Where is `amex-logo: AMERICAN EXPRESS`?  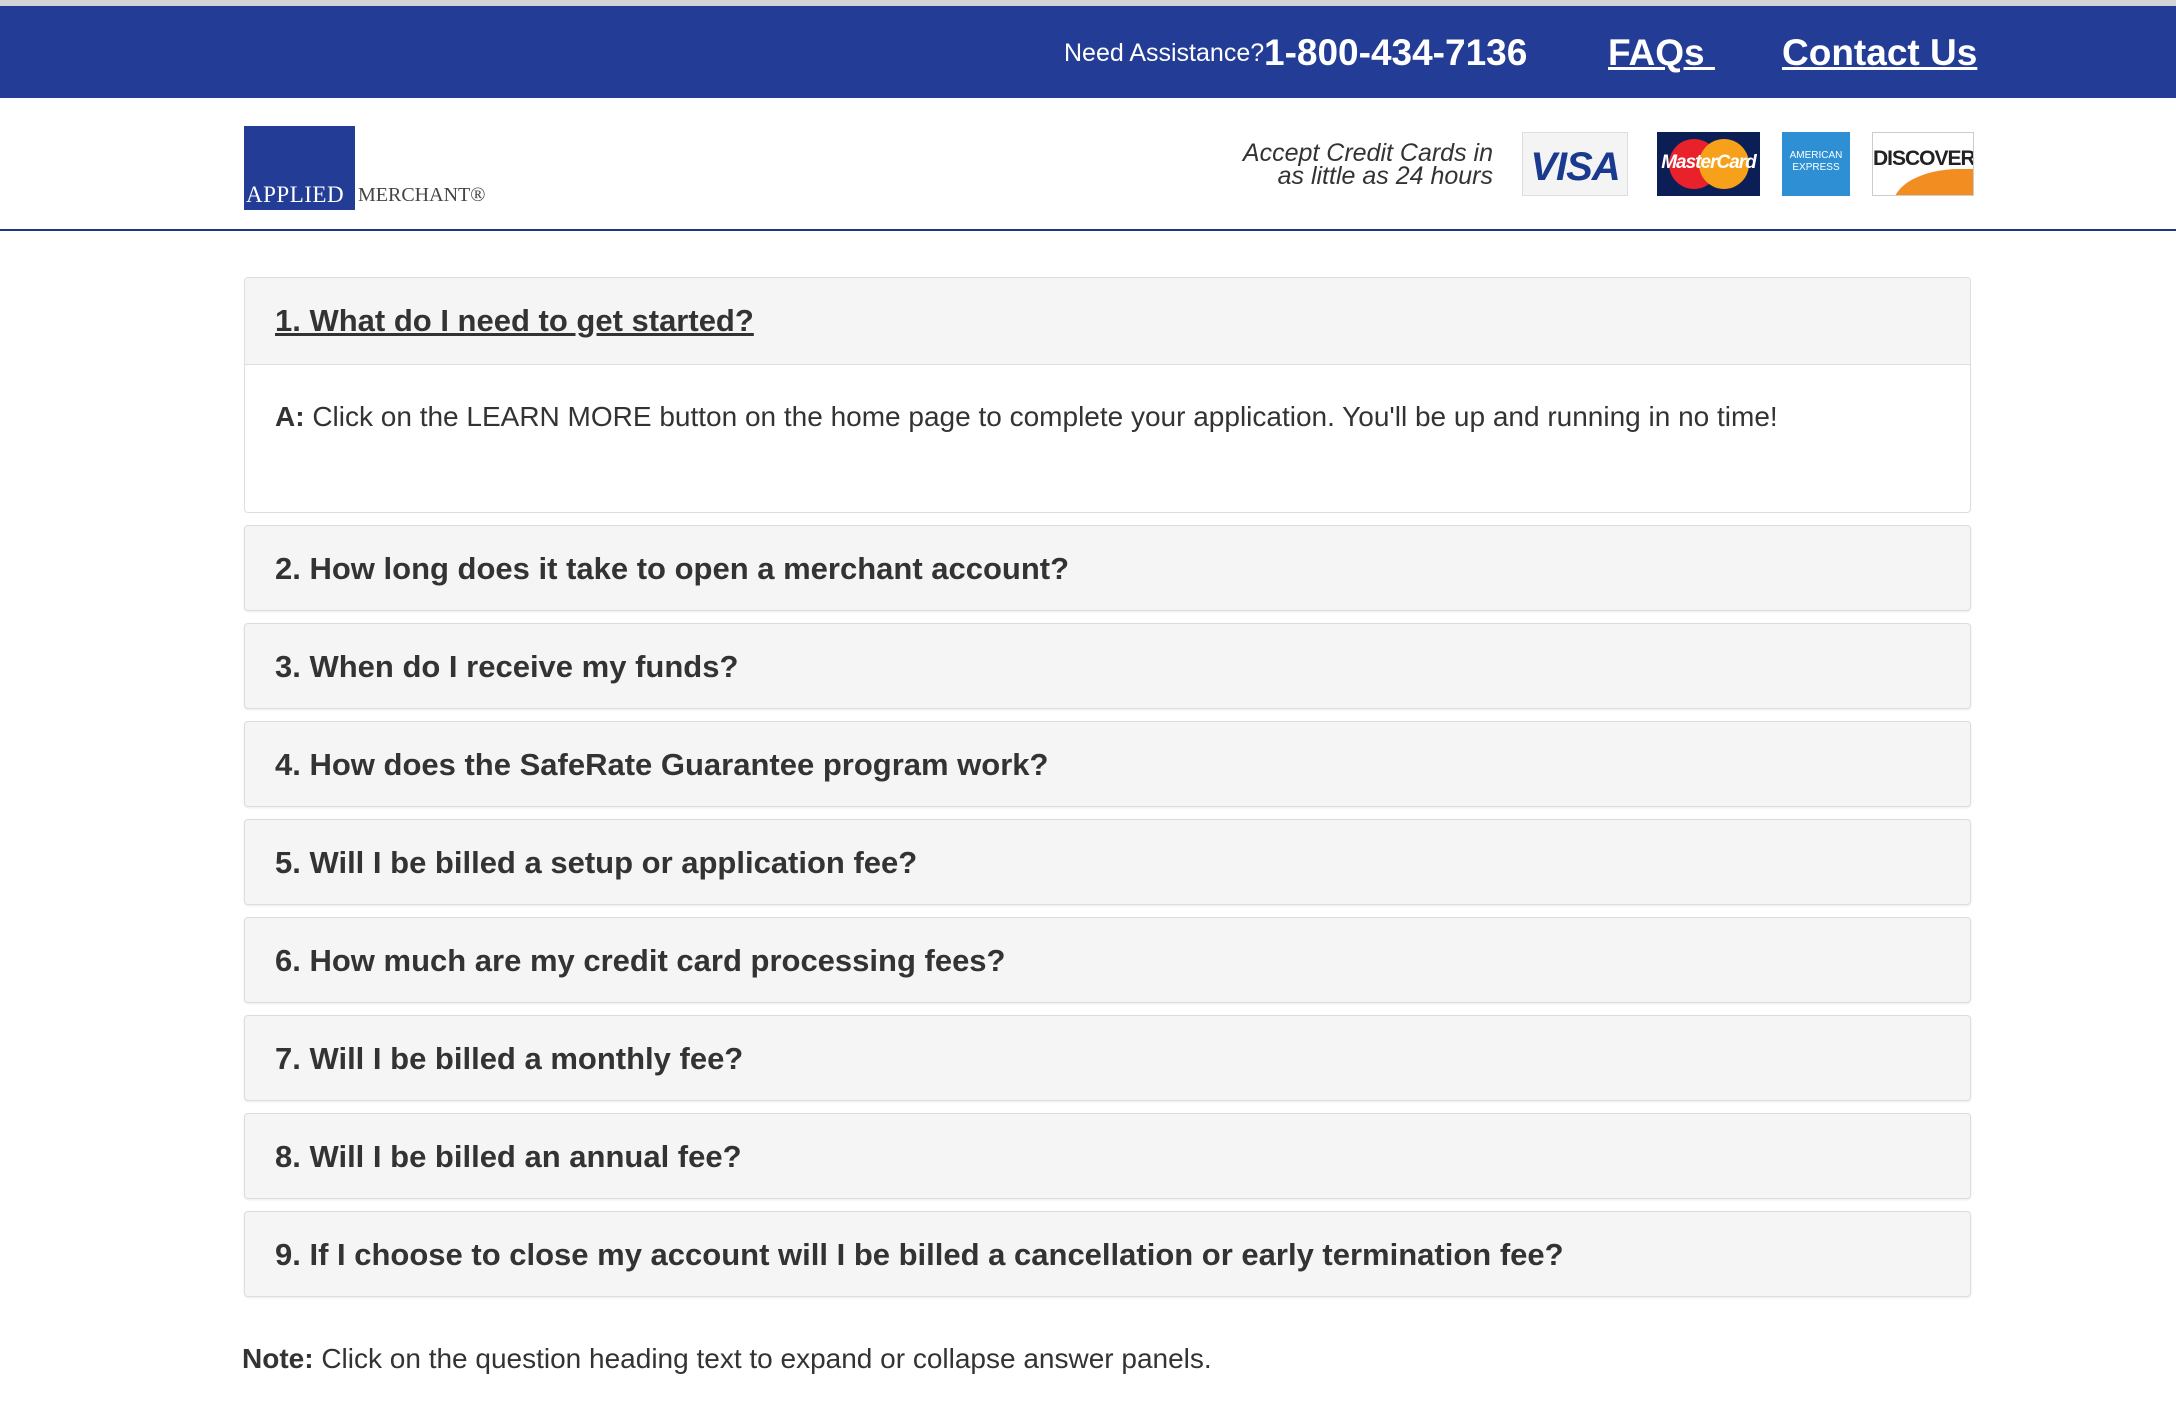 amex-logo: AMERICAN EXPRESS is located at coordinates (1816, 164).